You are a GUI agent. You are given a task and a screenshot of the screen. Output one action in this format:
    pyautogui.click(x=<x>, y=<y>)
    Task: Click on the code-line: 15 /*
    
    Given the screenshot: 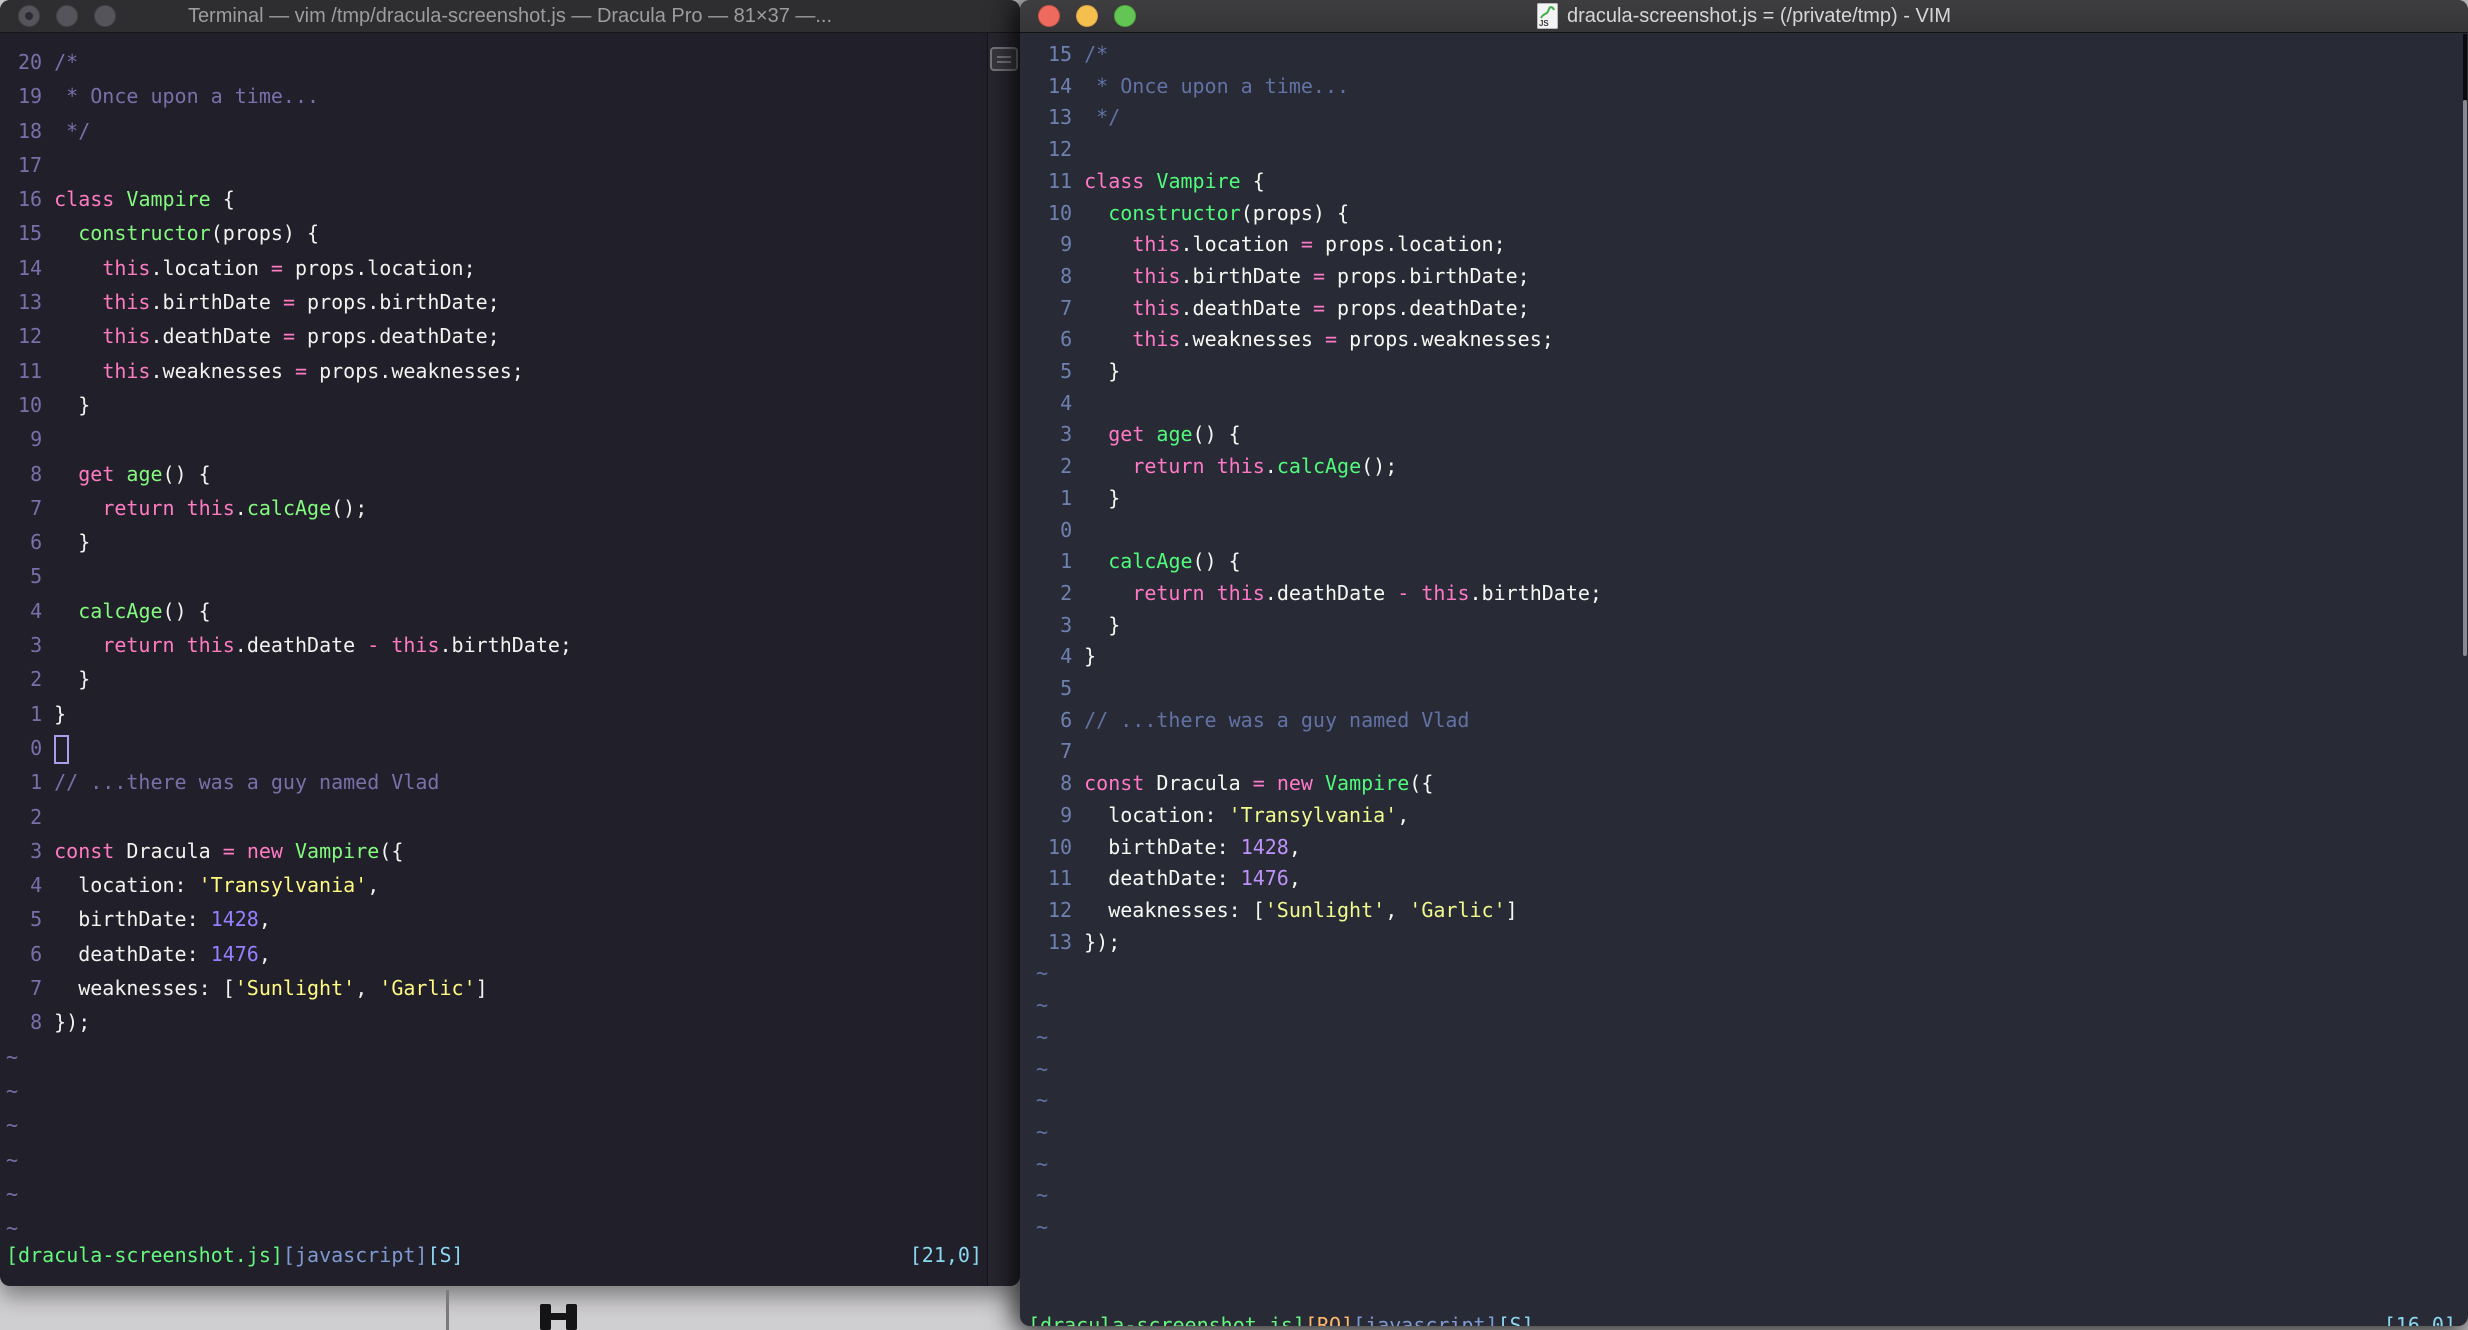 What is the action you would take?
    pyautogui.click(x=1752, y=55)
    